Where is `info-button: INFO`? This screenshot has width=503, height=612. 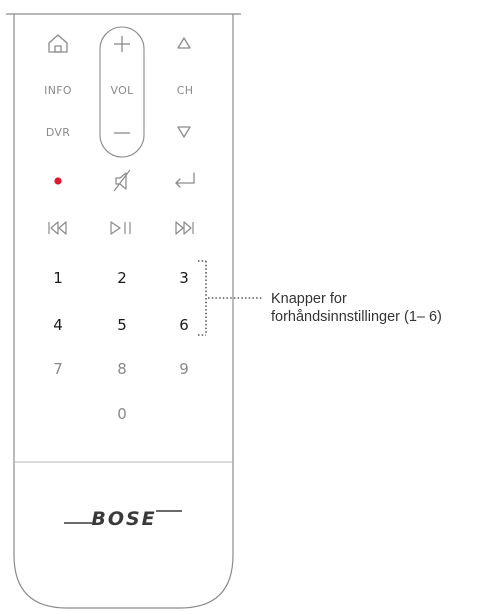 info-button: INFO is located at coordinates (58, 90).